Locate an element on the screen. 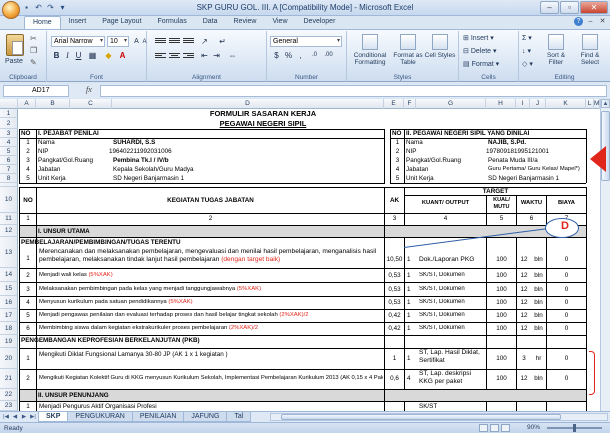 The width and height of the screenshot is (610, 433). fill-icon: ↓ ▾ is located at coordinates (526, 51).